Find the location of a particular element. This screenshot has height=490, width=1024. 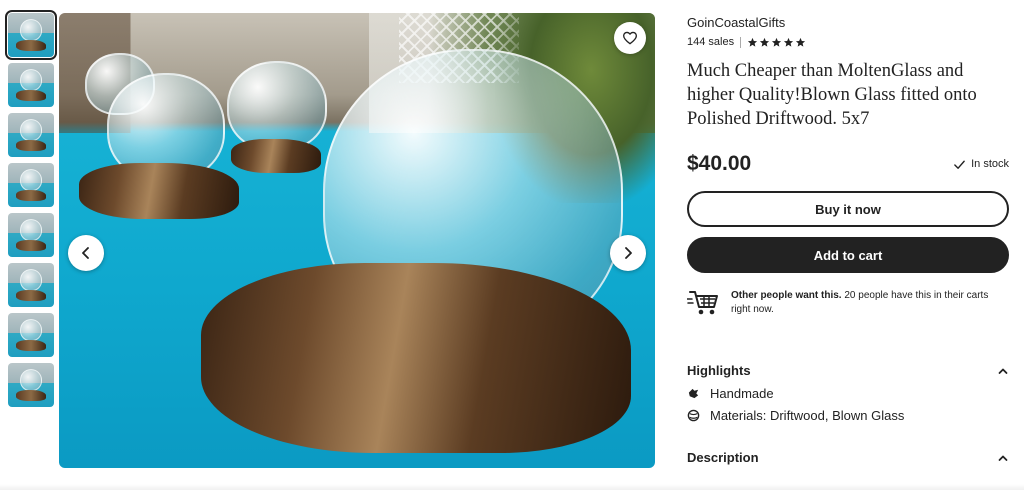

shop-name-link: GoinCoastalGifts is located at coordinates (848, 23).